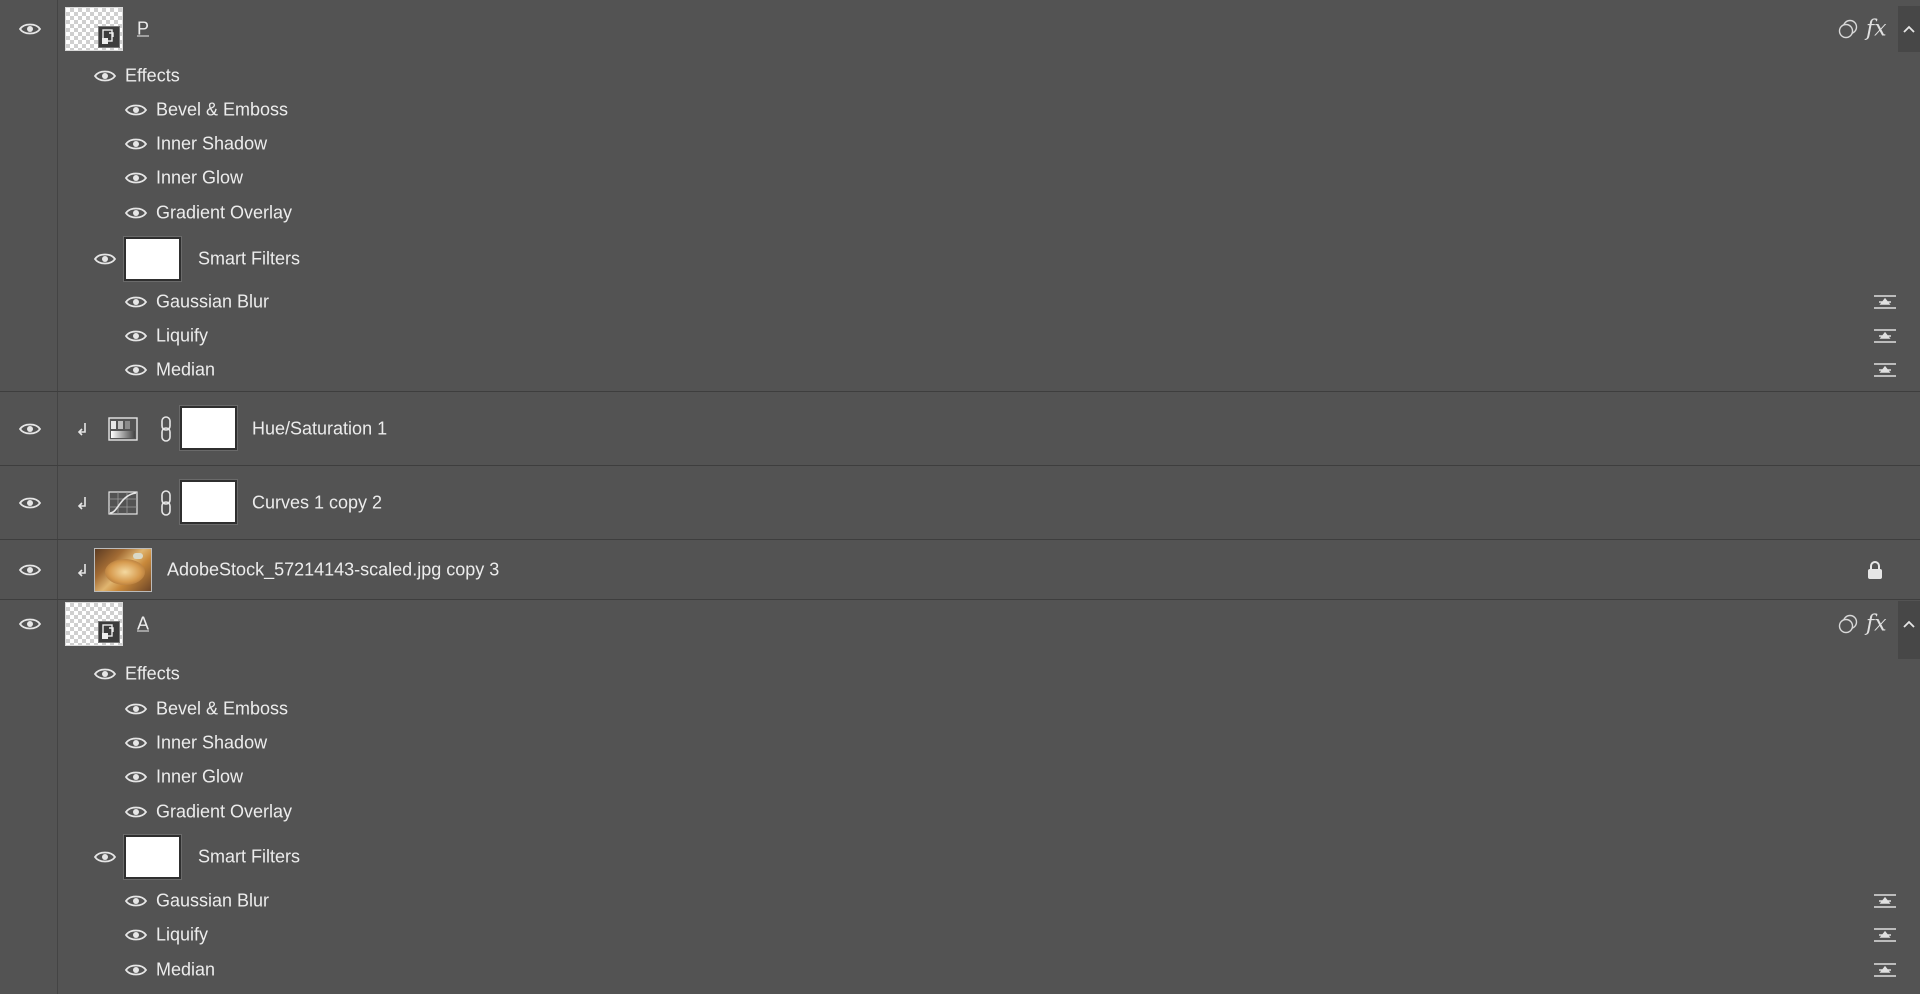 The image size is (1920, 994). Describe the element at coordinates (960, 503) in the screenshot. I see `layer-curves: Curves 1 copy 2` at that location.